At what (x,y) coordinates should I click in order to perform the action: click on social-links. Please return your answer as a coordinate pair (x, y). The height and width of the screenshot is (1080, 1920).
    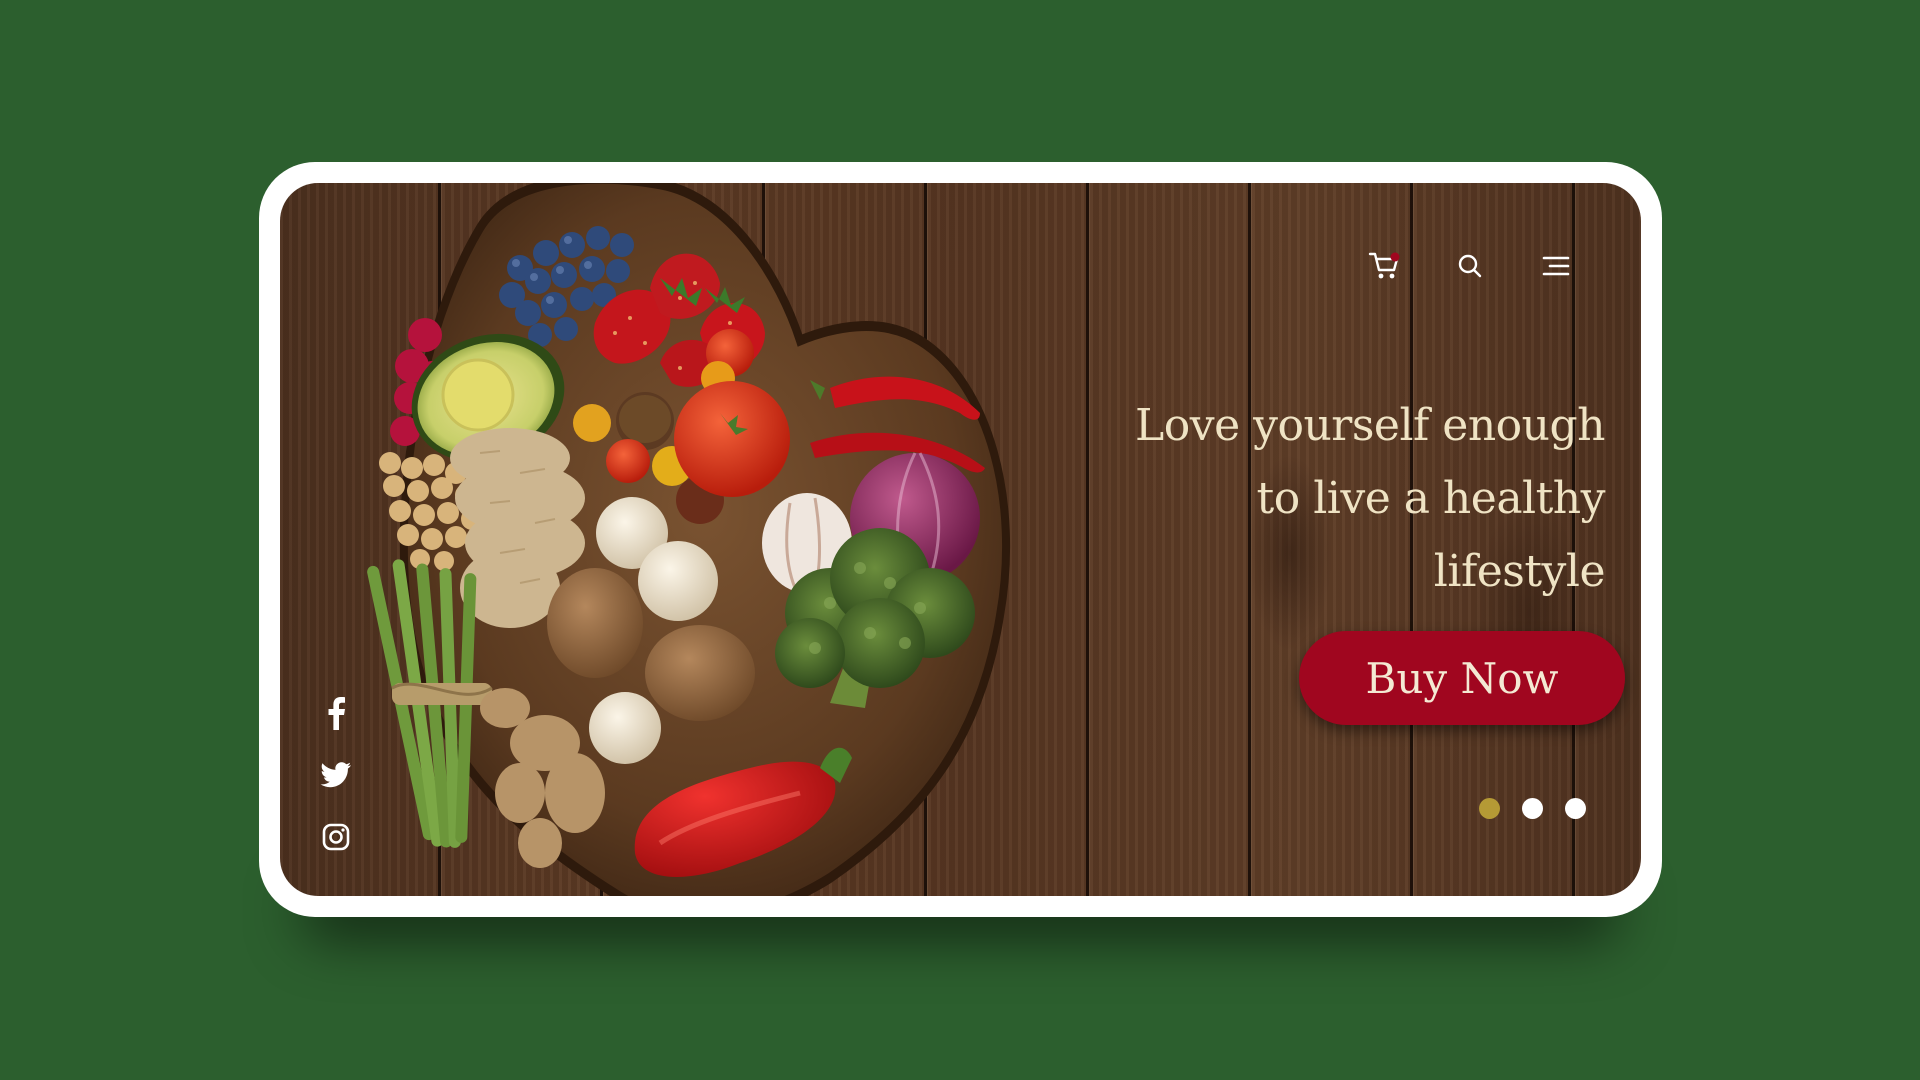
    Looking at the image, I should click on (336, 775).